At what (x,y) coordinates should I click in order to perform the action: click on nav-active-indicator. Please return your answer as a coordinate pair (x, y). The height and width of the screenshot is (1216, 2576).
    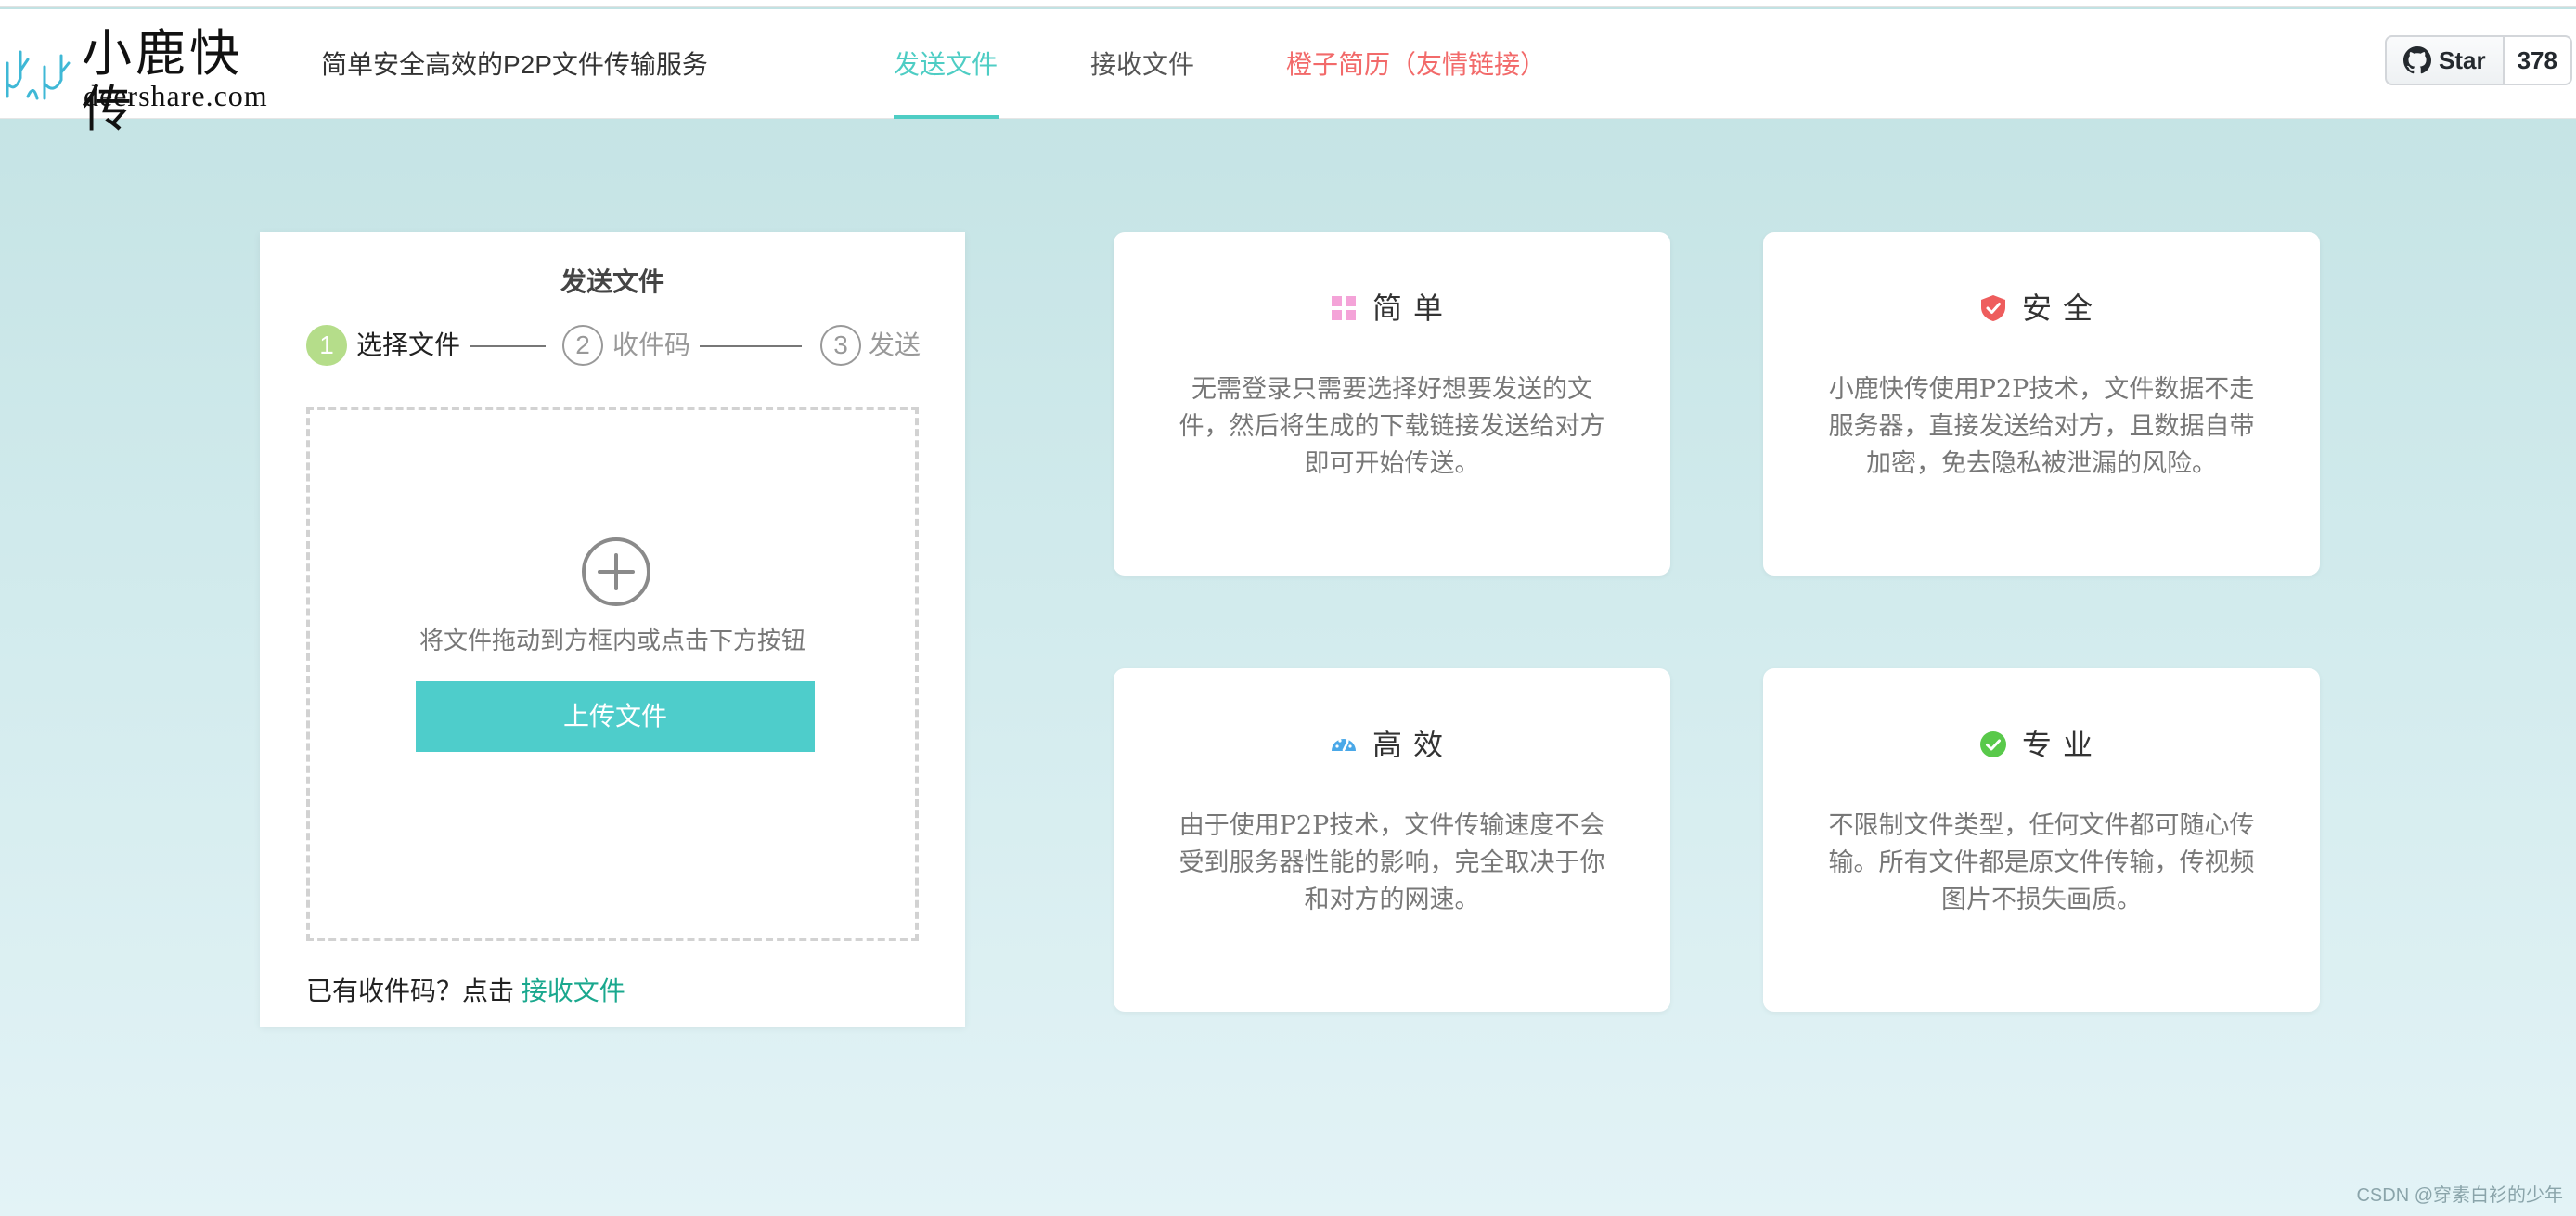
    Looking at the image, I should click on (946, 117).